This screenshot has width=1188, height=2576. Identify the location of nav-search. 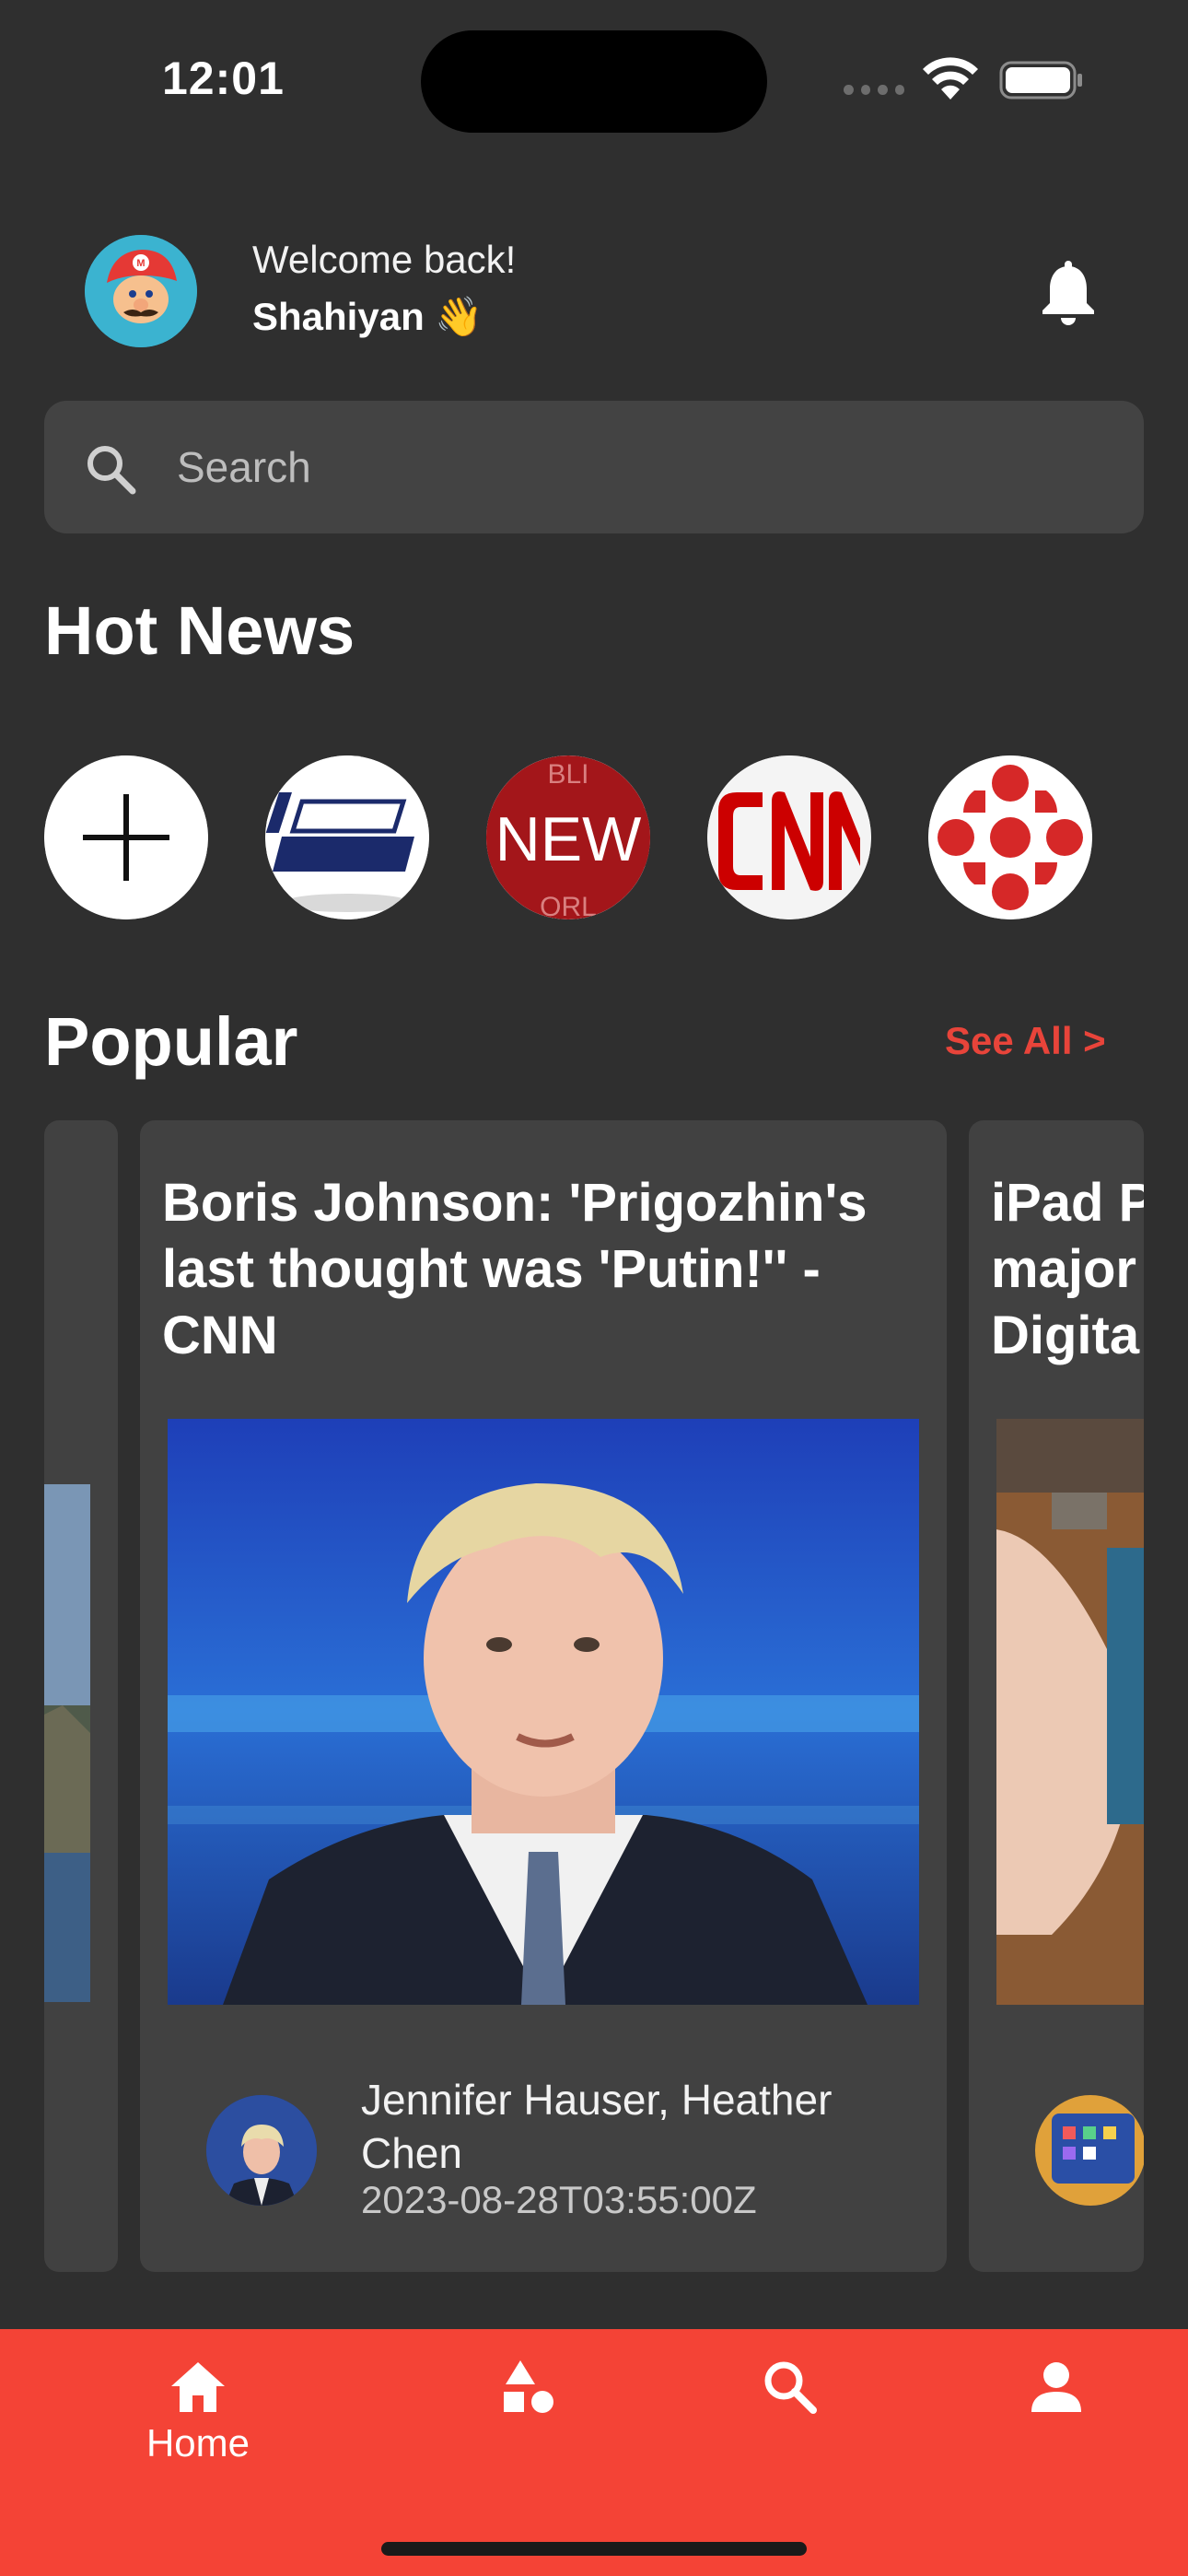
(790, 2421).